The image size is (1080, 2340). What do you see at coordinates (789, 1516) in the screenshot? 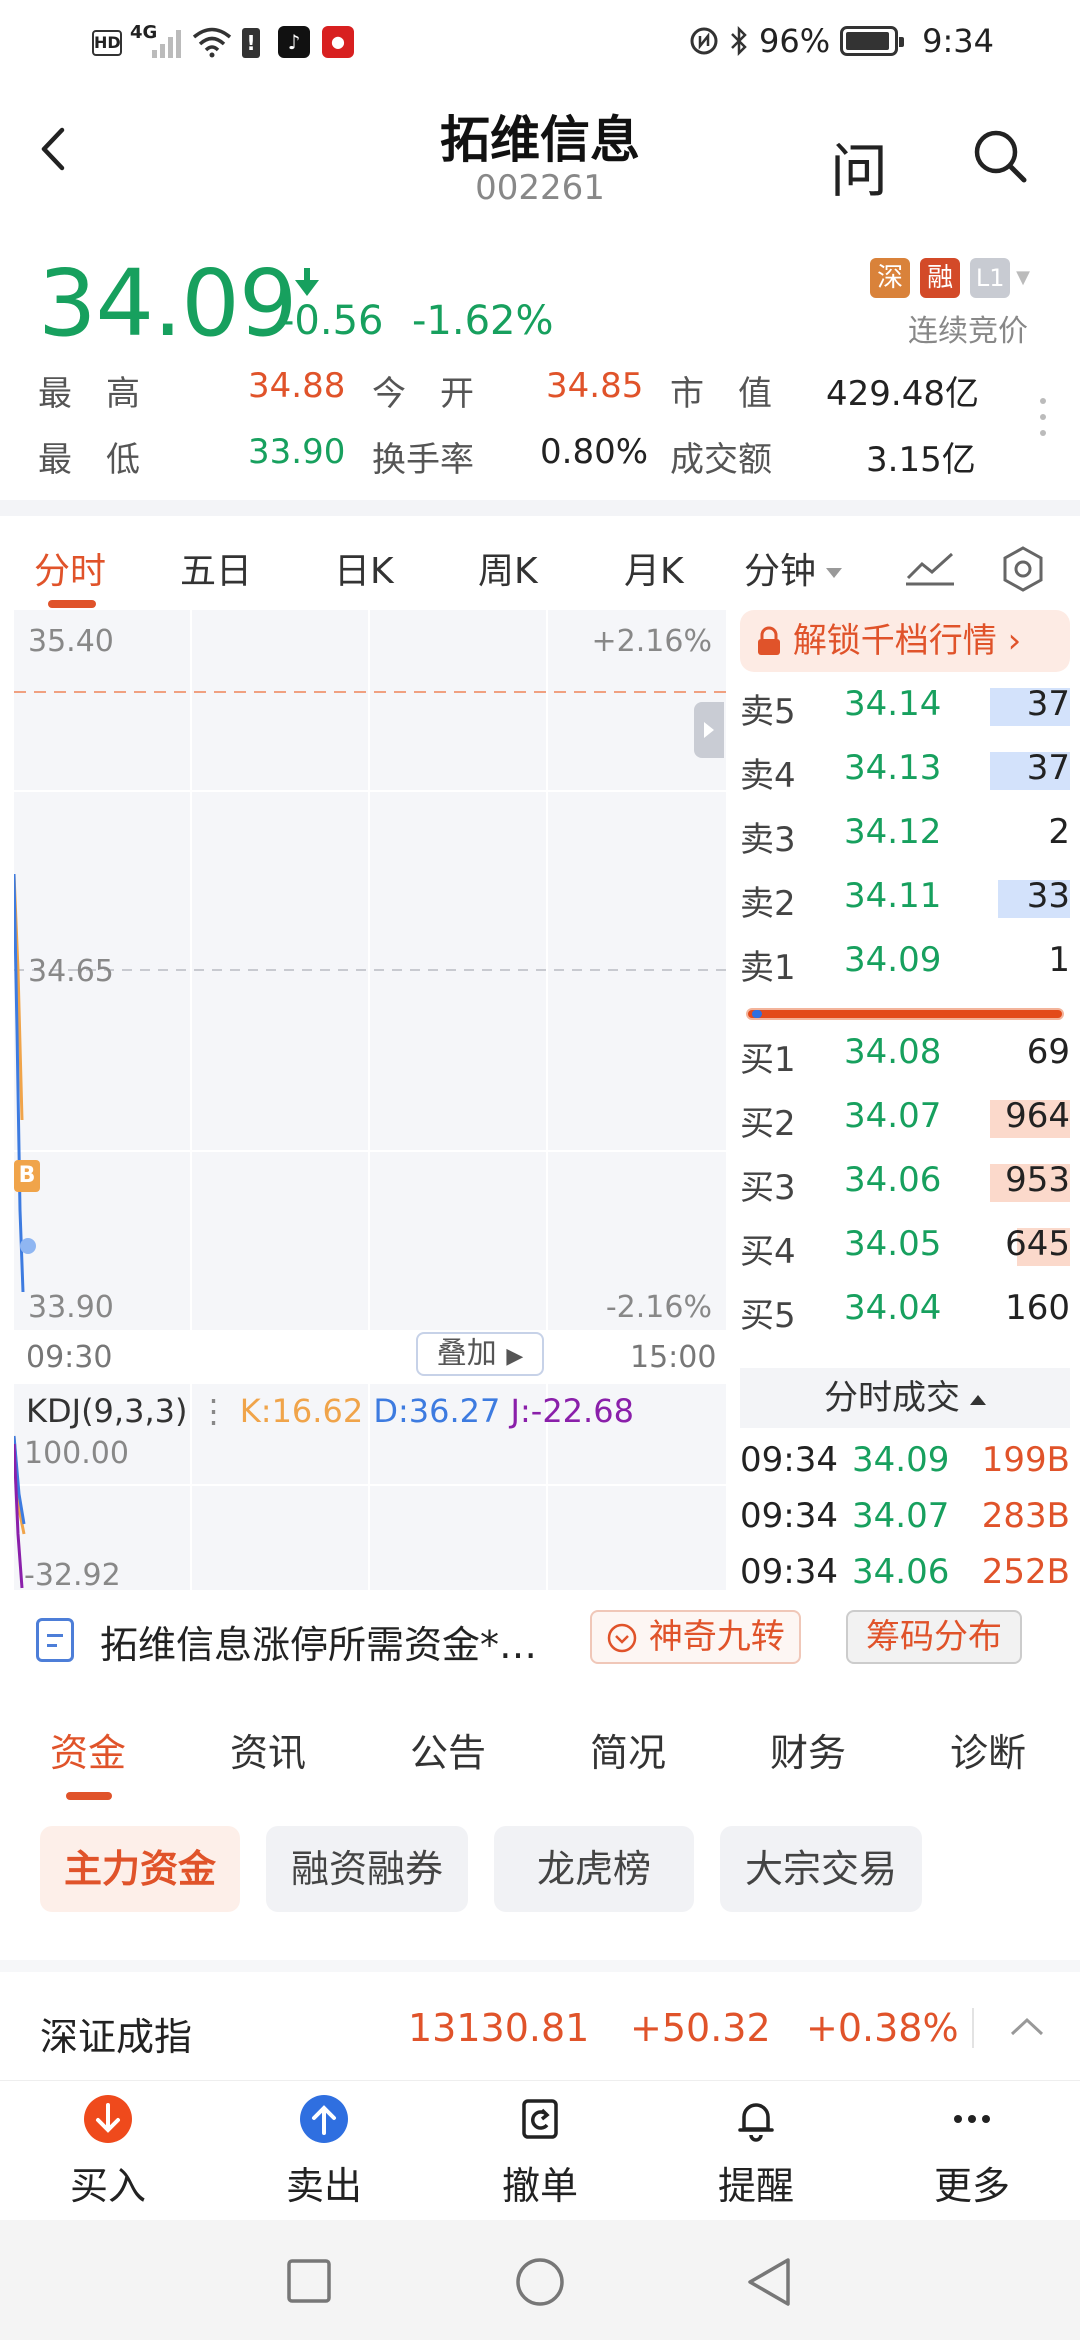
I see `trade-time: 09:34` at bounding box center [789, 1516].